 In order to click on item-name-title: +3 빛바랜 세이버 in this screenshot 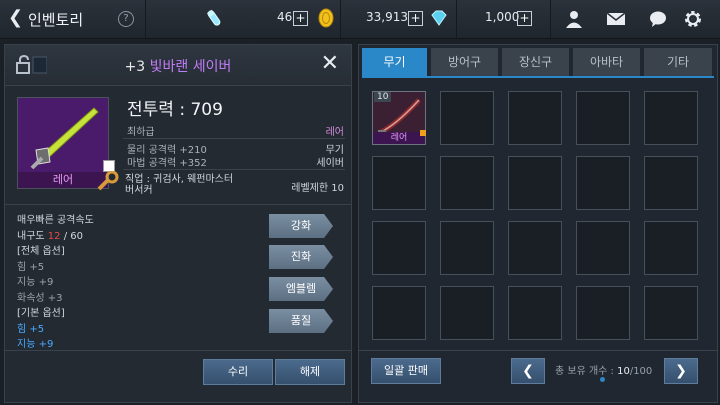, I will do `click(178, 66)`.